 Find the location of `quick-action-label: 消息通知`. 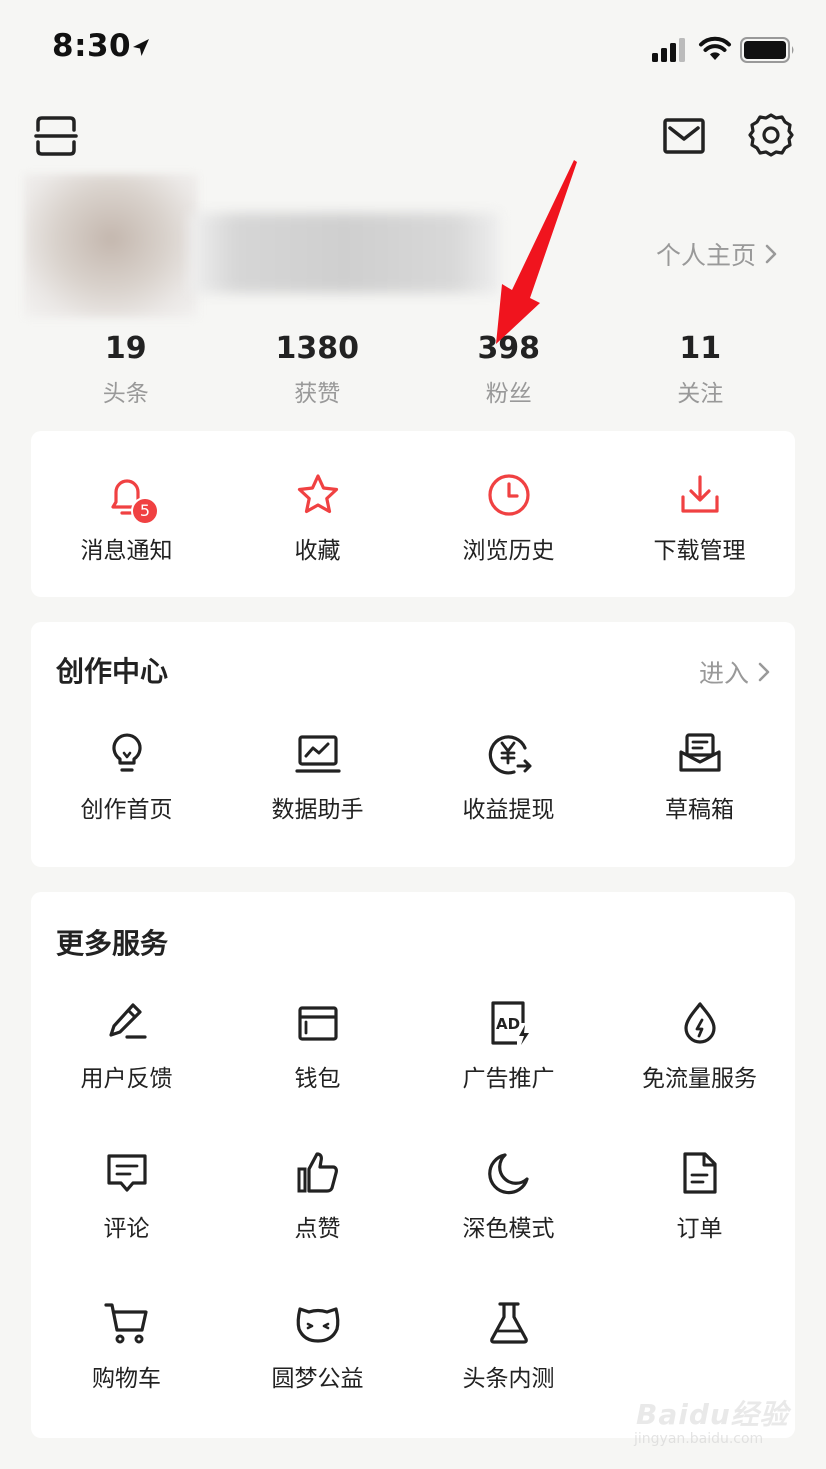

quick-action-label: 消息通知 is located at coordinates (126, 551).